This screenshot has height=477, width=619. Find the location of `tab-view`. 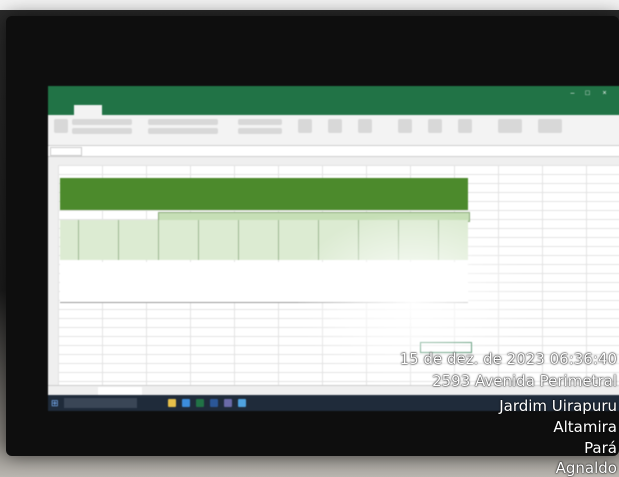

tab-view is located at coordinates (251, 109).